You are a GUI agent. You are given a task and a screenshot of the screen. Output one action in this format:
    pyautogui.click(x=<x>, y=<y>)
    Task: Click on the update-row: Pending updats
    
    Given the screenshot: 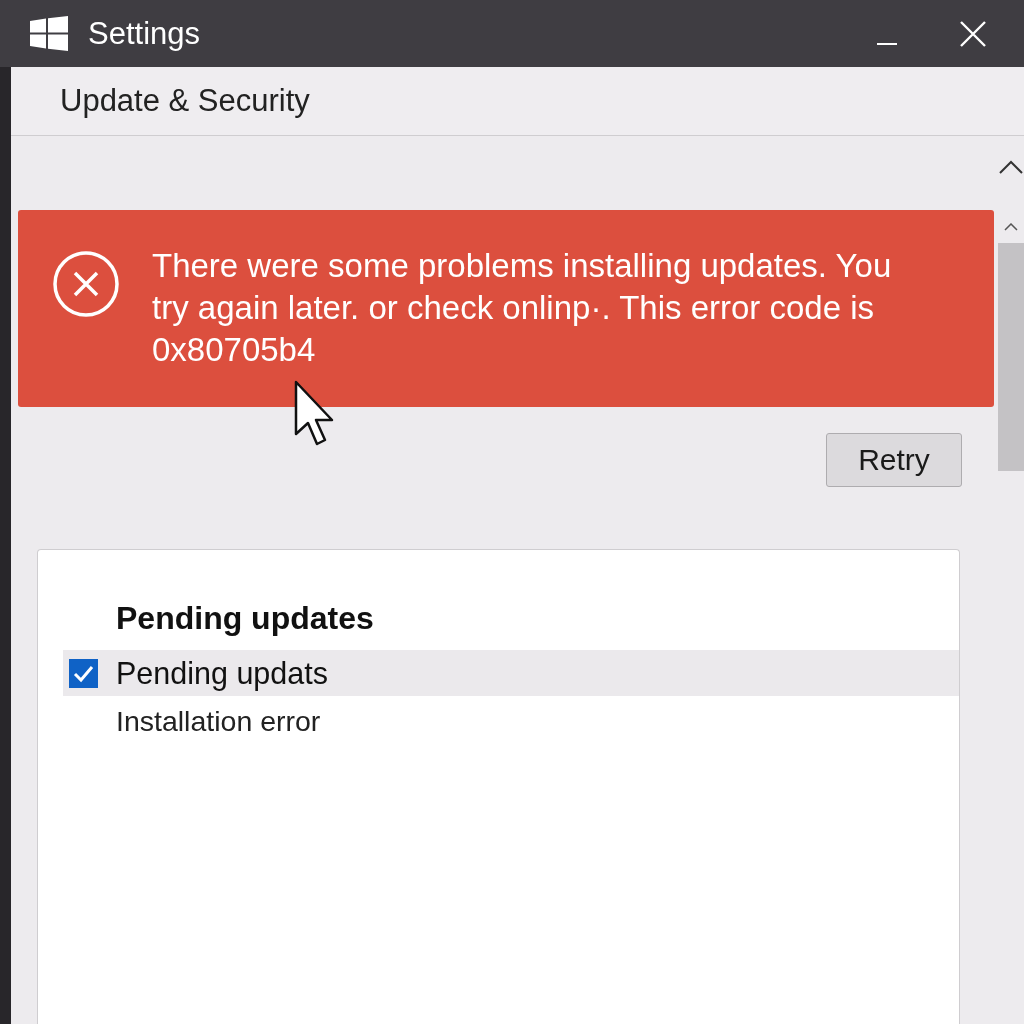 What is the action you would take?
    pyautogui.click(x=511, y=673)
    